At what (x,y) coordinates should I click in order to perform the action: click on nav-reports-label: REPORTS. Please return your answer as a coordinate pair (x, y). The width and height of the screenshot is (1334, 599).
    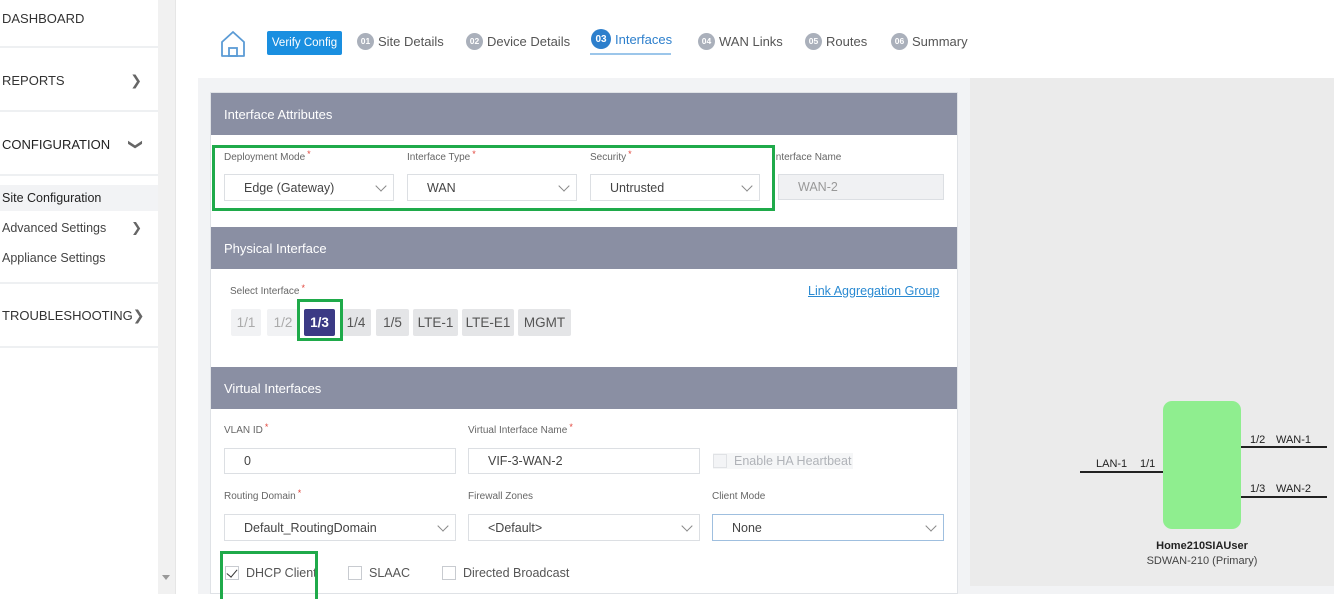
    Looking at the image, I should click on (33, 80).